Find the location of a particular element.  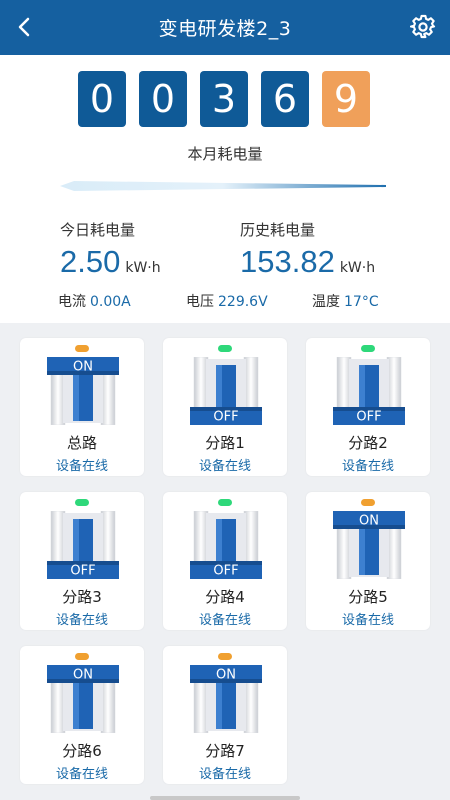

switch-name: 分路2 is located at coordinates (368, 443).